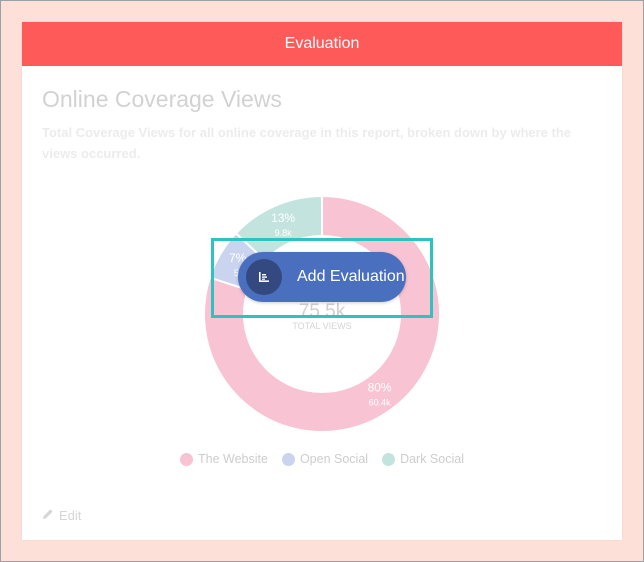  Describe the element at coordinates (70, 515) in the screenshot. I see `edit-label: Edit` at that location.